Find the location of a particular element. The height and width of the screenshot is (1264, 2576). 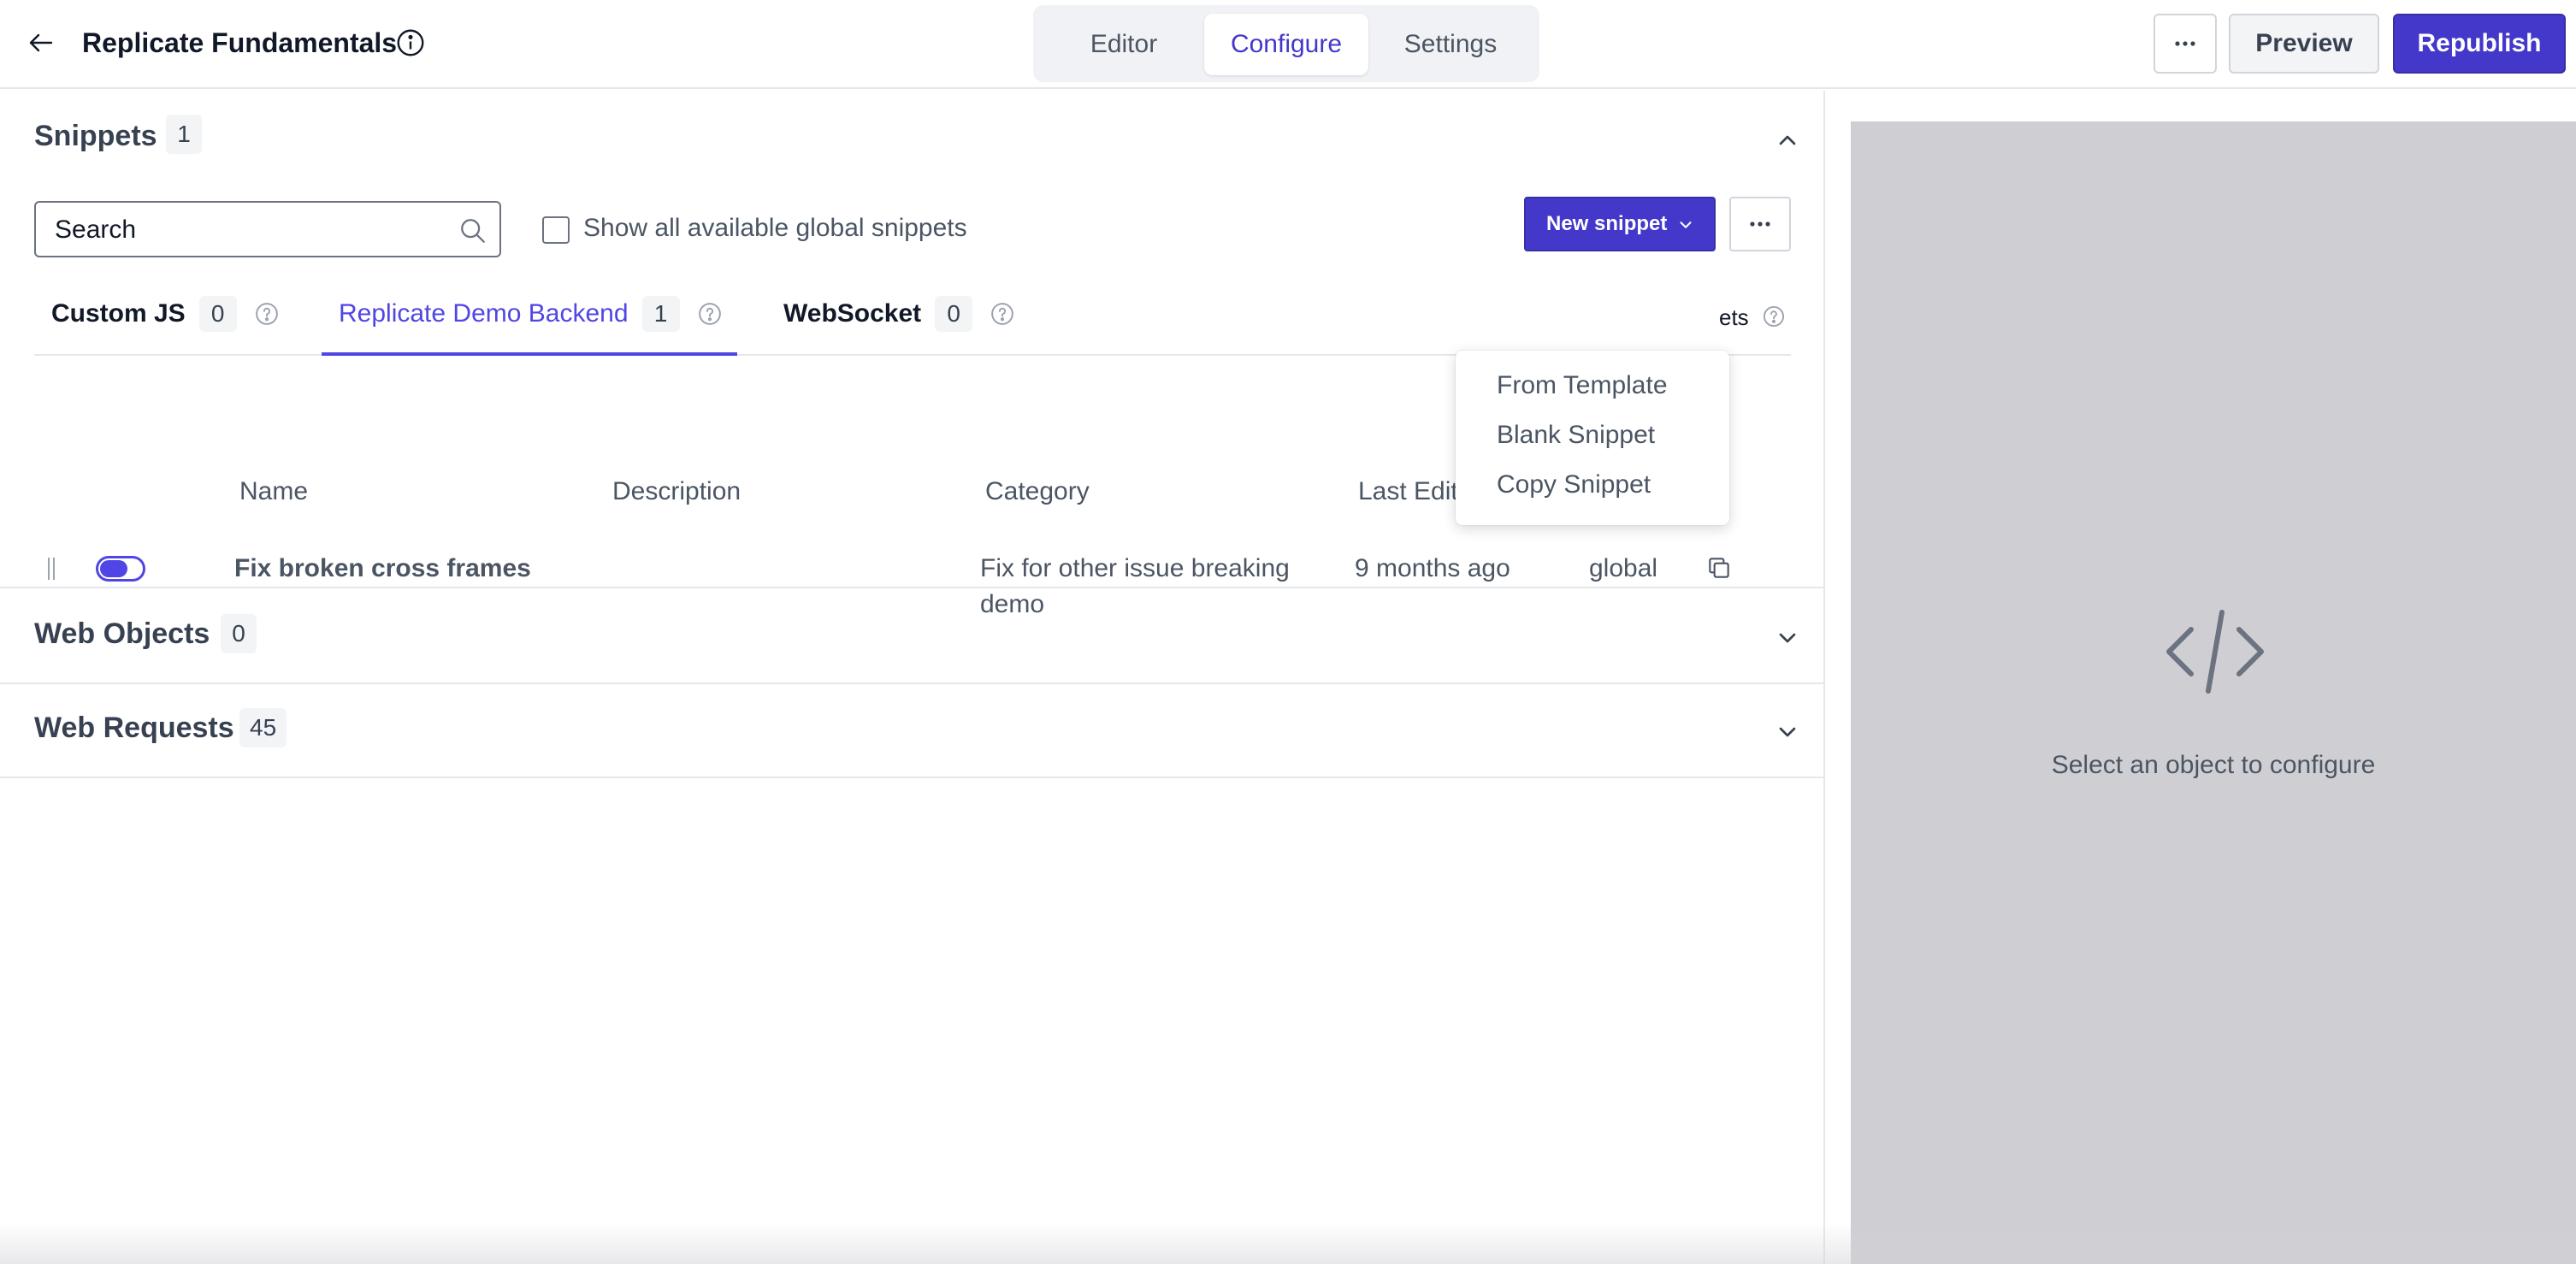

page-title: Replicate Fundamentals is located at coordinates (240, 42).